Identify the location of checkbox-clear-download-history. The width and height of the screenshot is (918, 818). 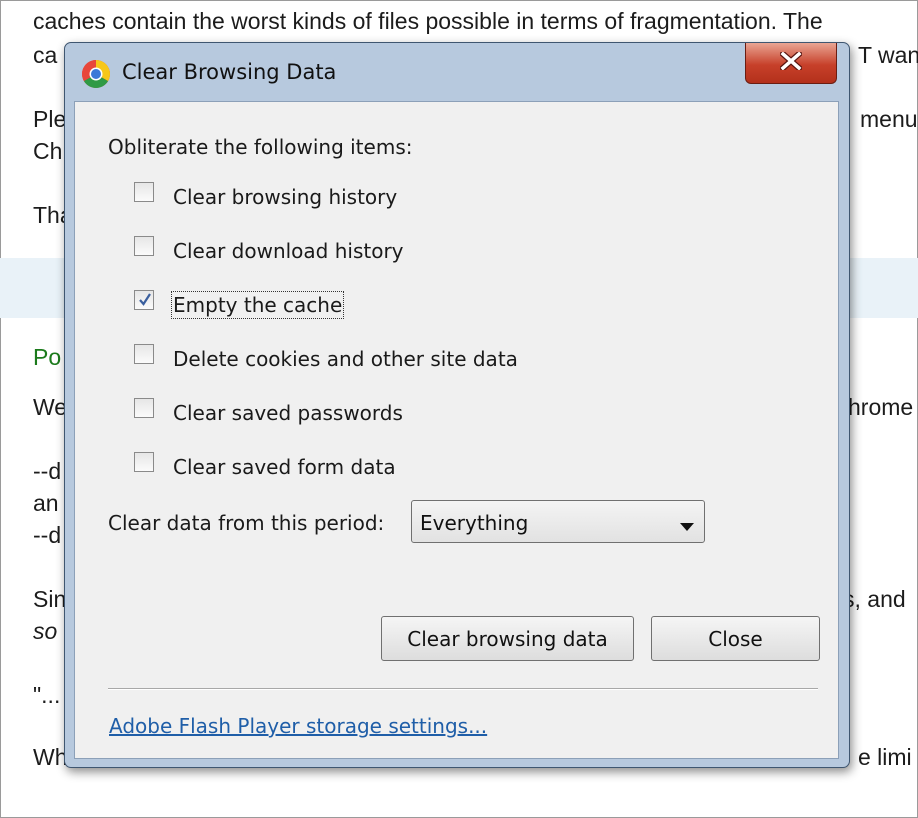
(144, 246).